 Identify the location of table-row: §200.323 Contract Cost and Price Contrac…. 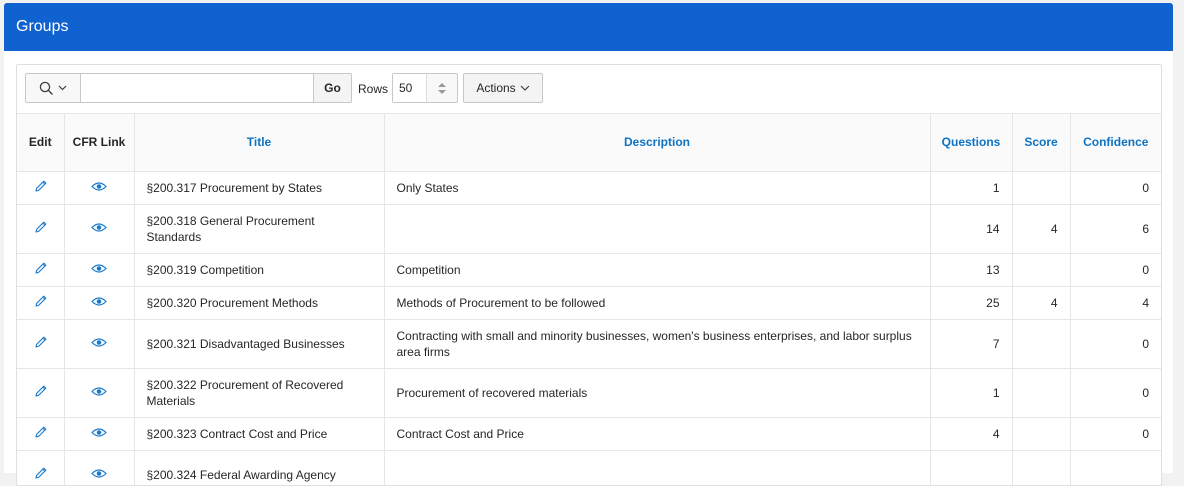
(589, 434).